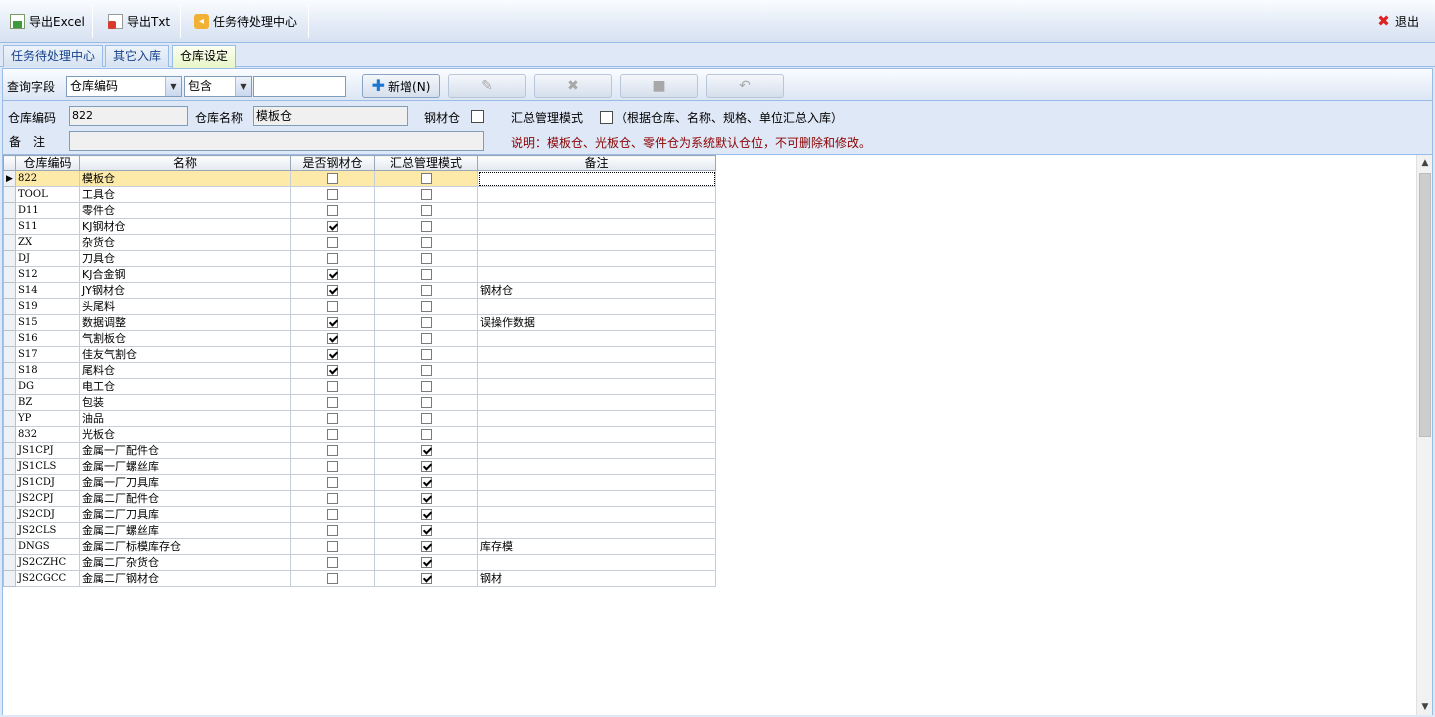 Image resolution: width=1435 pixels, height=717 pixels. Describe the element at coordinates (47, 210) in the screenshot. I see `cell-code: D11` at that location.